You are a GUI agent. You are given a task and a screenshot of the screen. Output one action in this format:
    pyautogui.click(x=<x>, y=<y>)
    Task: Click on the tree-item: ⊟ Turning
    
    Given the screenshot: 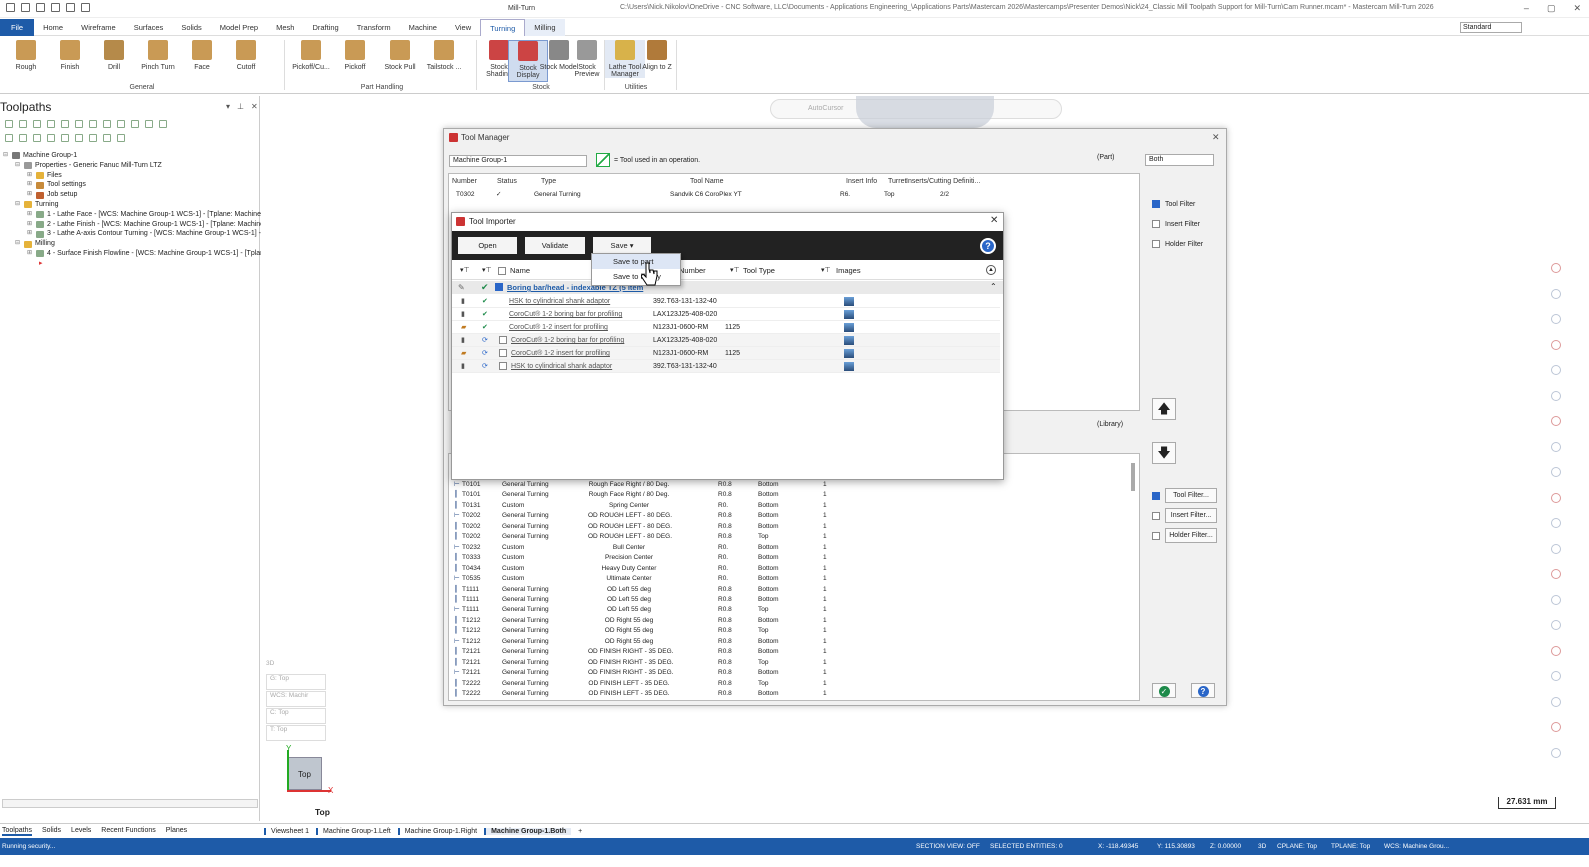 What is the action you would take?
    pyautogui.click(x=135, y=205)
    